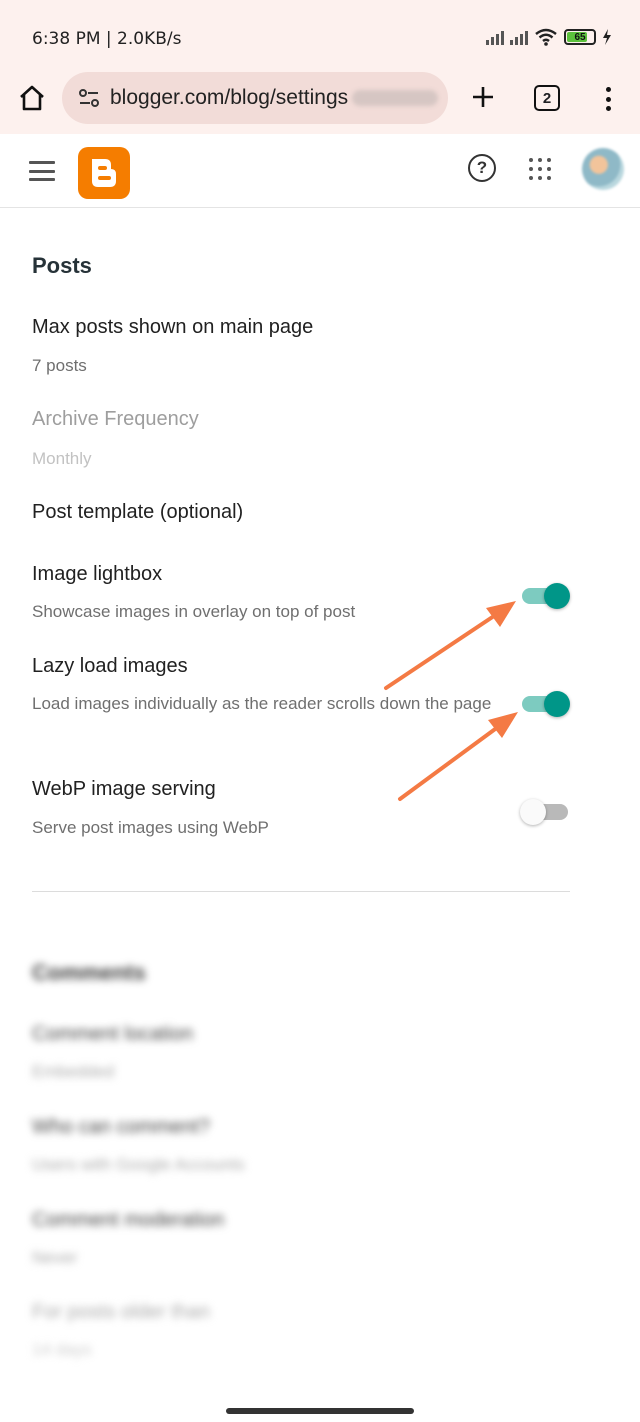 The width and height of the screenshot is (640, 1422). I want to click on home-icon, so click(32, 98).